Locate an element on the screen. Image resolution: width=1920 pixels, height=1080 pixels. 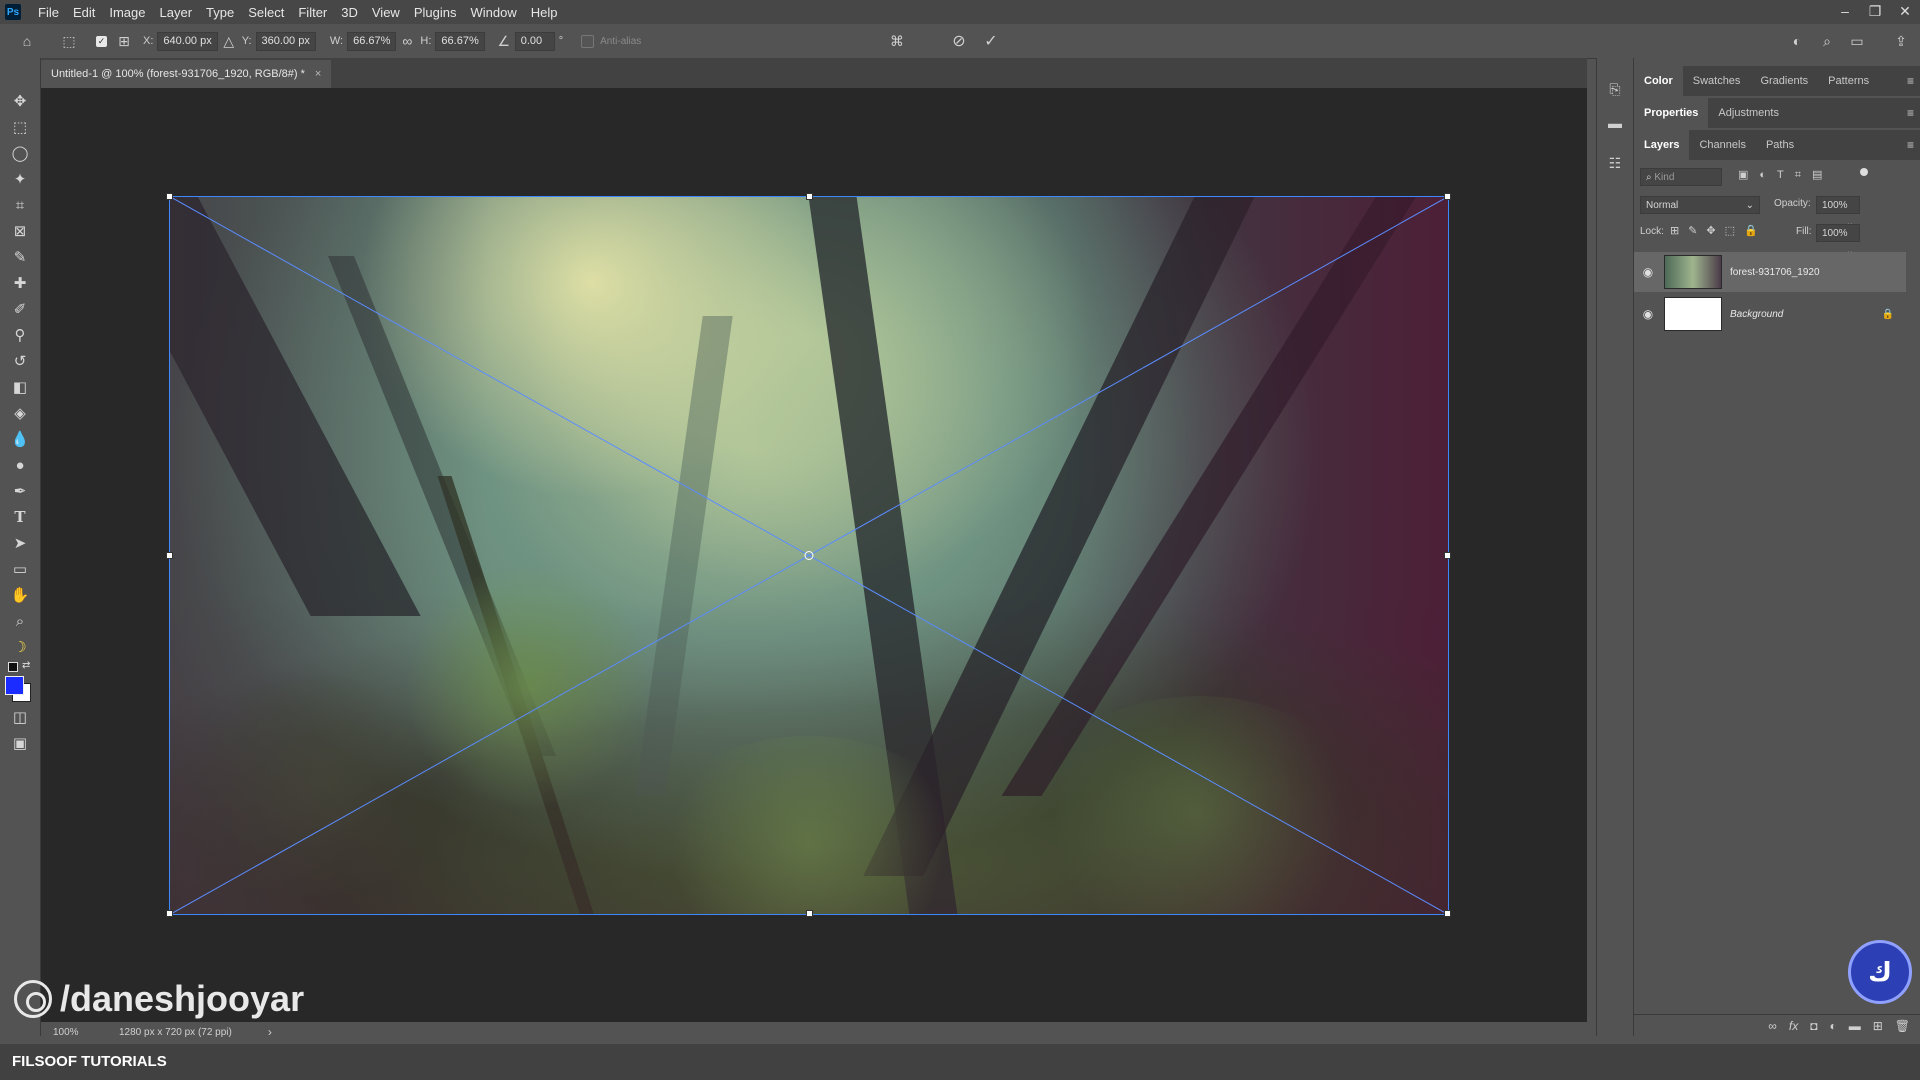
tab-swatches: Swatches is located at coordinates (1717, 81).